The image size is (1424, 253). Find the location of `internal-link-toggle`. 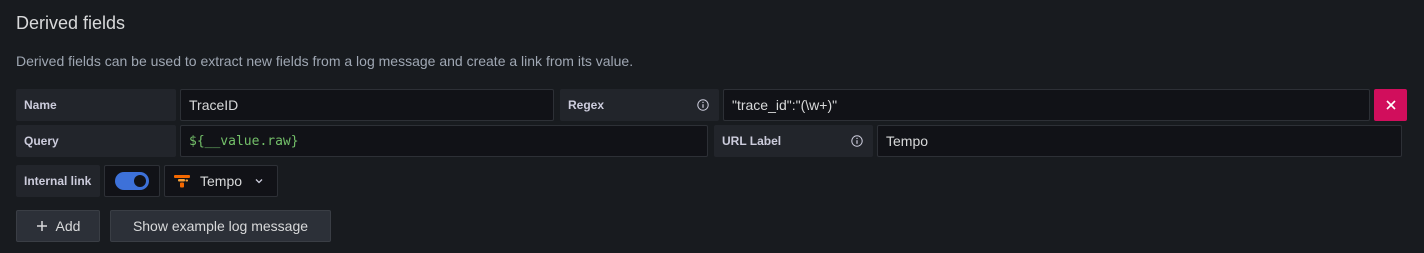

internal-link-toggle is located at coordinates (132, 181).